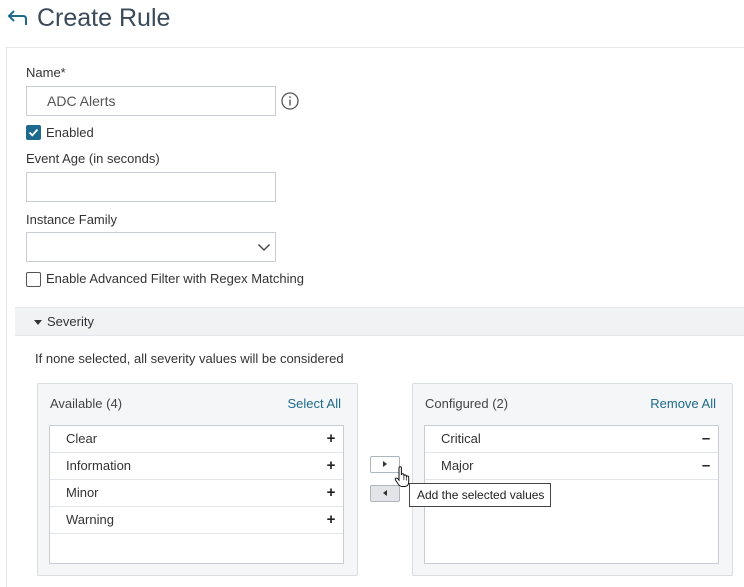 Image resolution: width=744 pixels, height=587 pixels. Describe the element at coordinates (90, 519) in the screenshot. I see `list-item-label: Warning` at that location.